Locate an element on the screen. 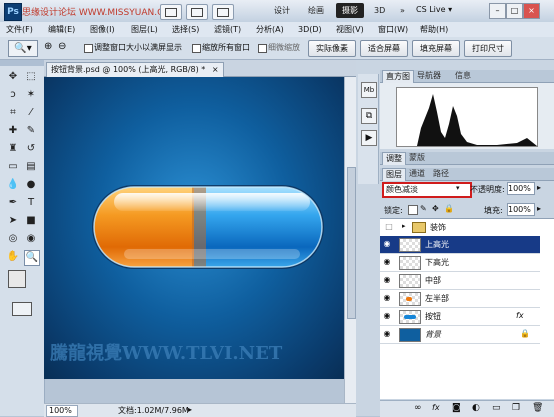 This screenshot has width=554, height=417. layer-row-button: ◉ 按钮 fx is located at coordinates (460, 317).